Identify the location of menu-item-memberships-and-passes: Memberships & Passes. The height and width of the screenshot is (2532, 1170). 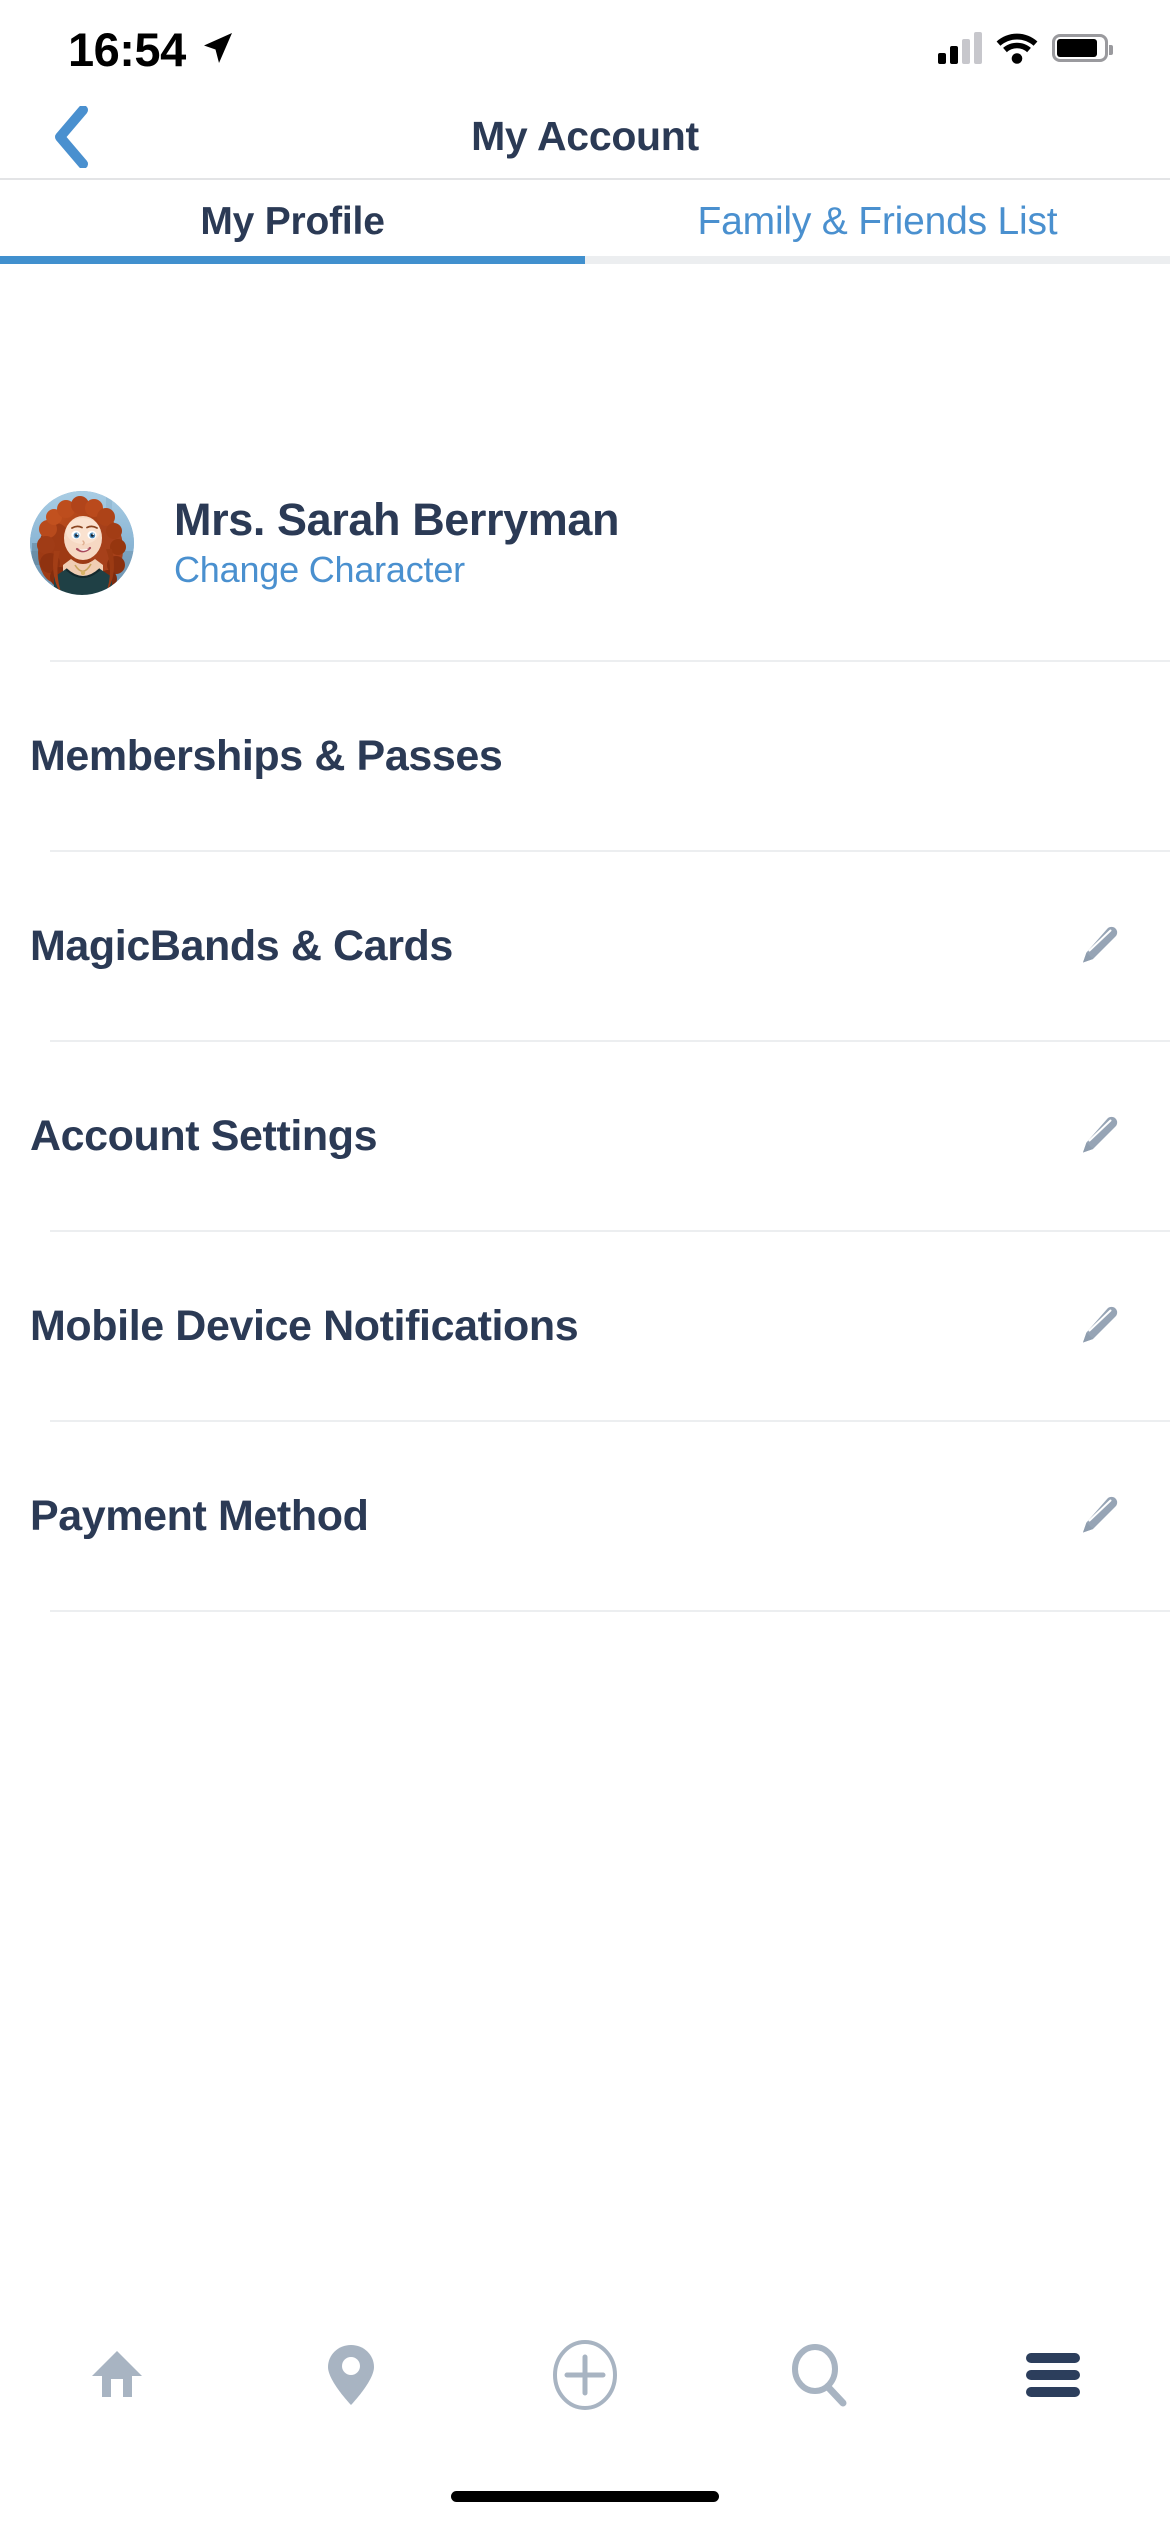
(585, 756).